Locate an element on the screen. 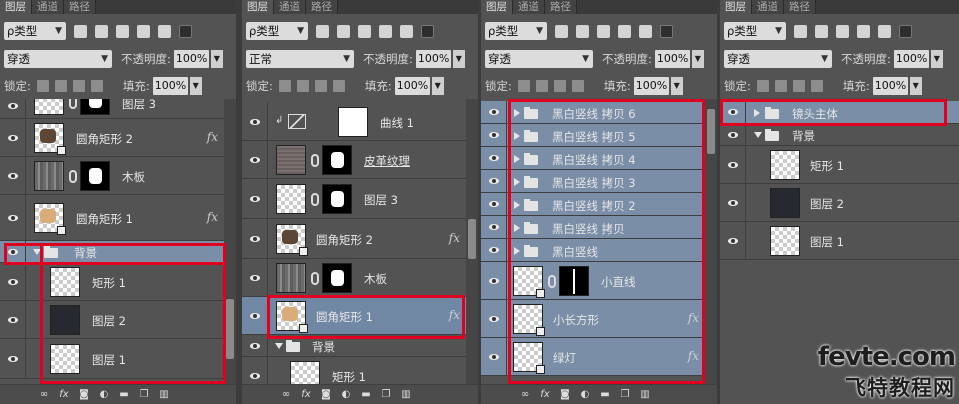 The height and width of the screenshot is (404, 959). layer-row: ↲ 曲线 1 is located at coordinates (354, 122).